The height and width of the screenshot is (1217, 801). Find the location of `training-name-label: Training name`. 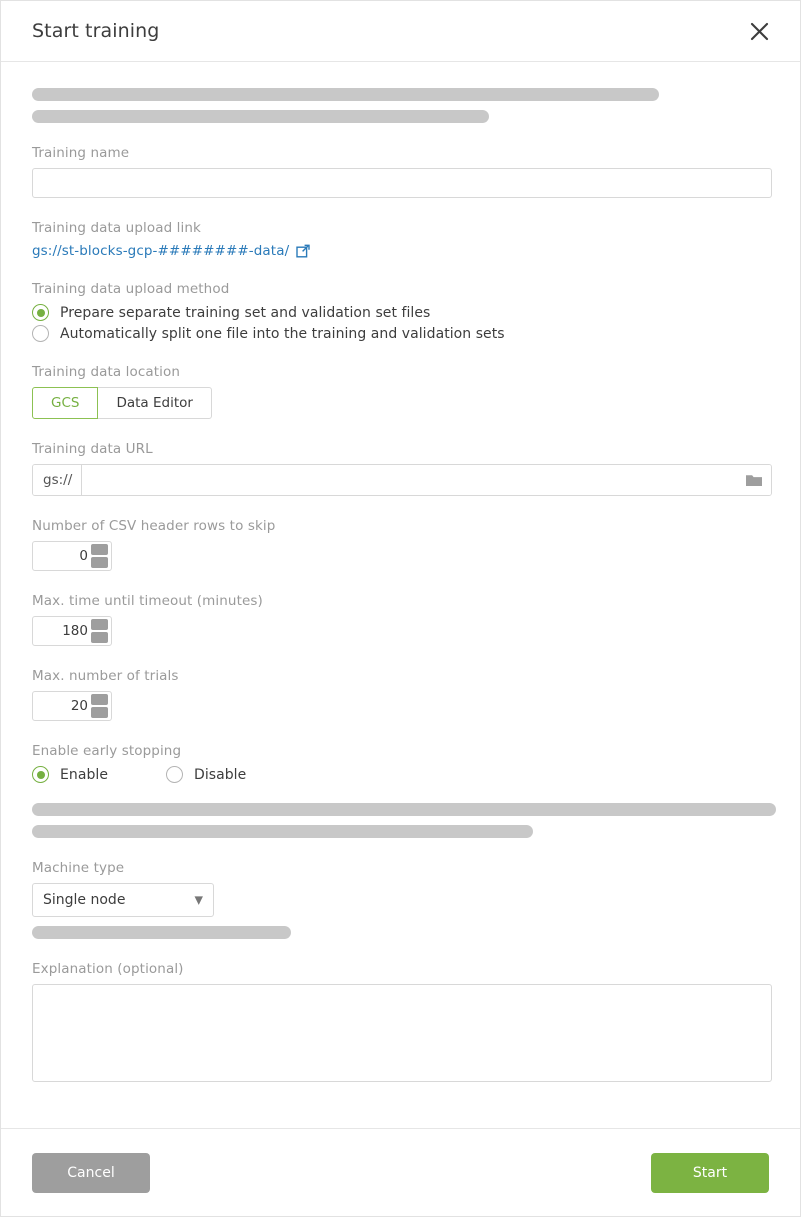

training-name-label: Training name is located at coordinates (81, 153).